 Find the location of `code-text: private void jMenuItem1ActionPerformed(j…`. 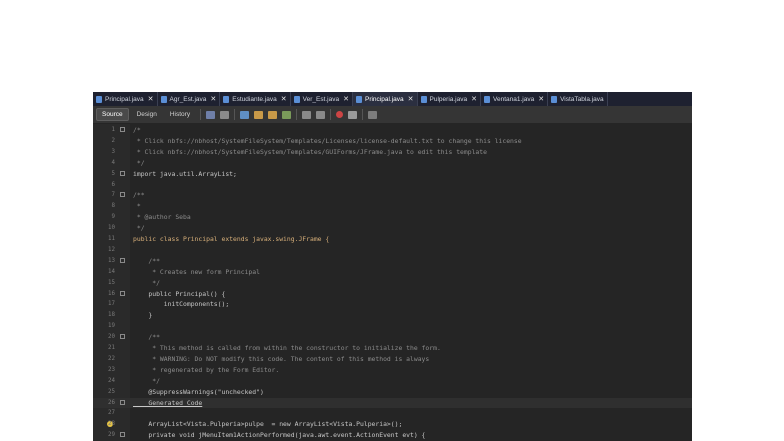

code-text: private void jMenuItem1ActionPerformed(j… is located at coordinates (279, 435).